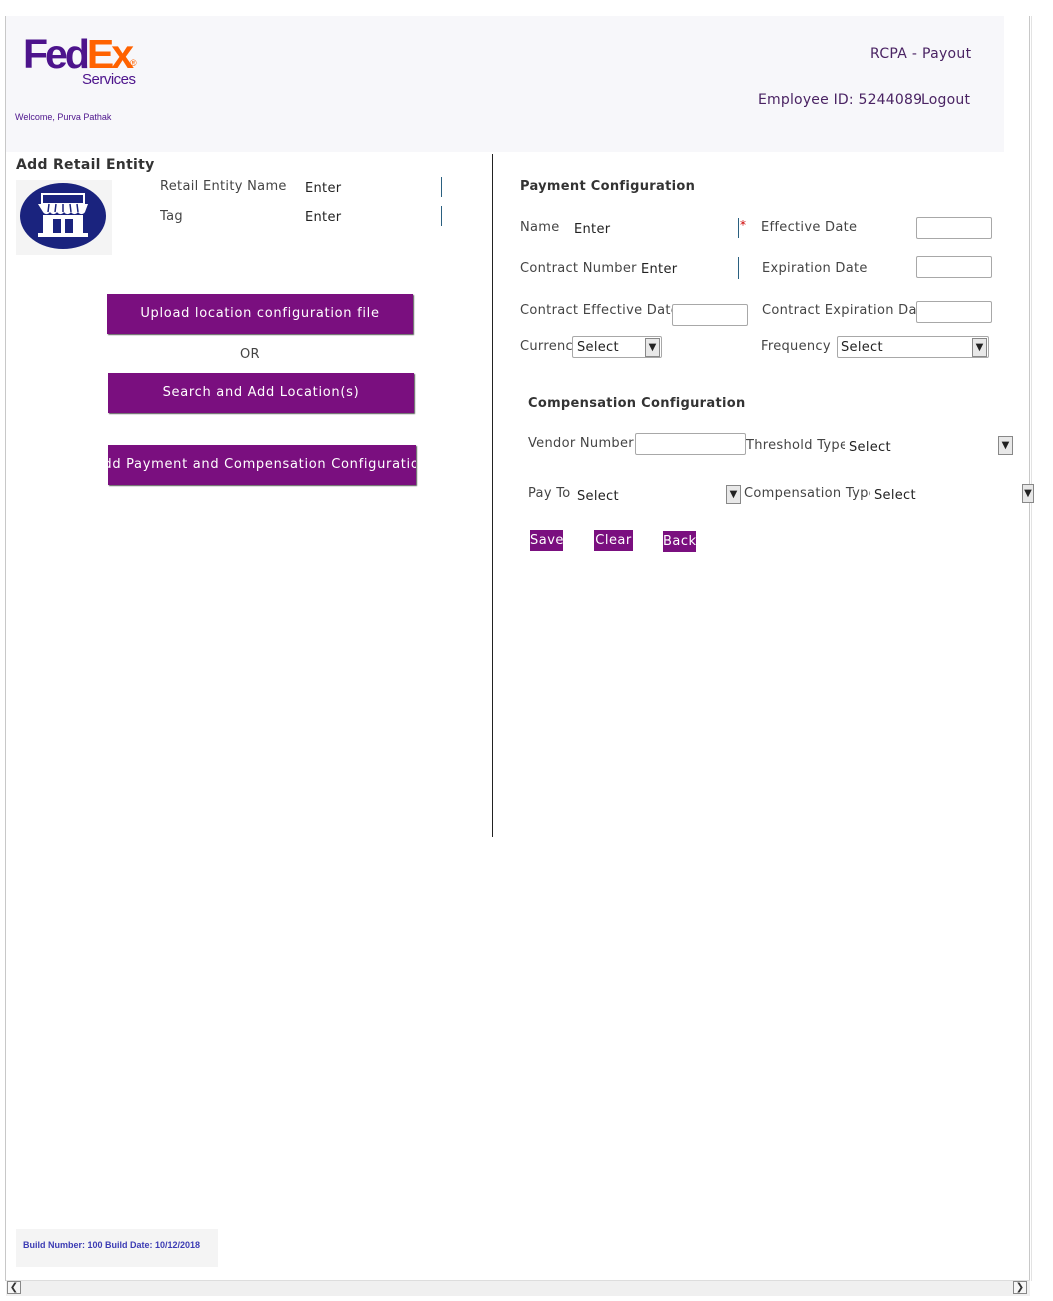 This screenshot has width=1053, height=1301. I want to click on threshold-type-select: Select, so click(870, 447).